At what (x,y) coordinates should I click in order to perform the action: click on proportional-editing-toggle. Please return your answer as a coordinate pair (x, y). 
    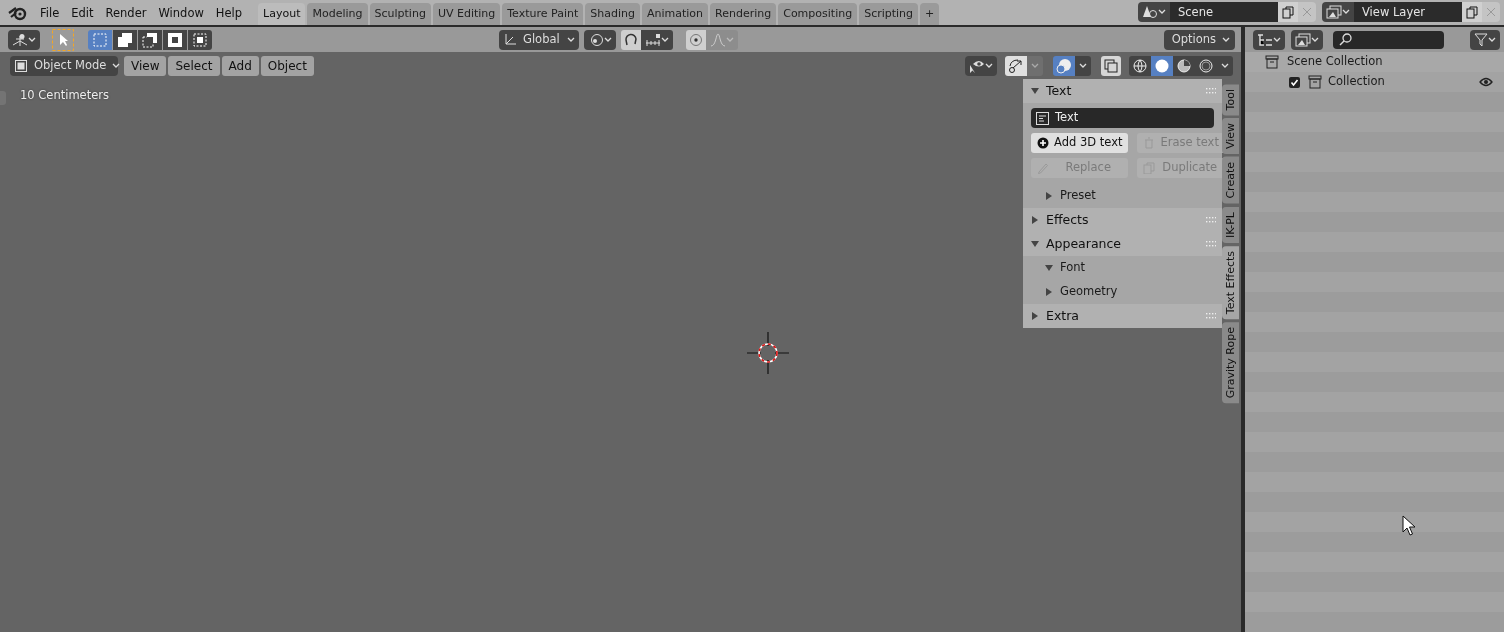
    Looking at the image, I should click on (695, 39).